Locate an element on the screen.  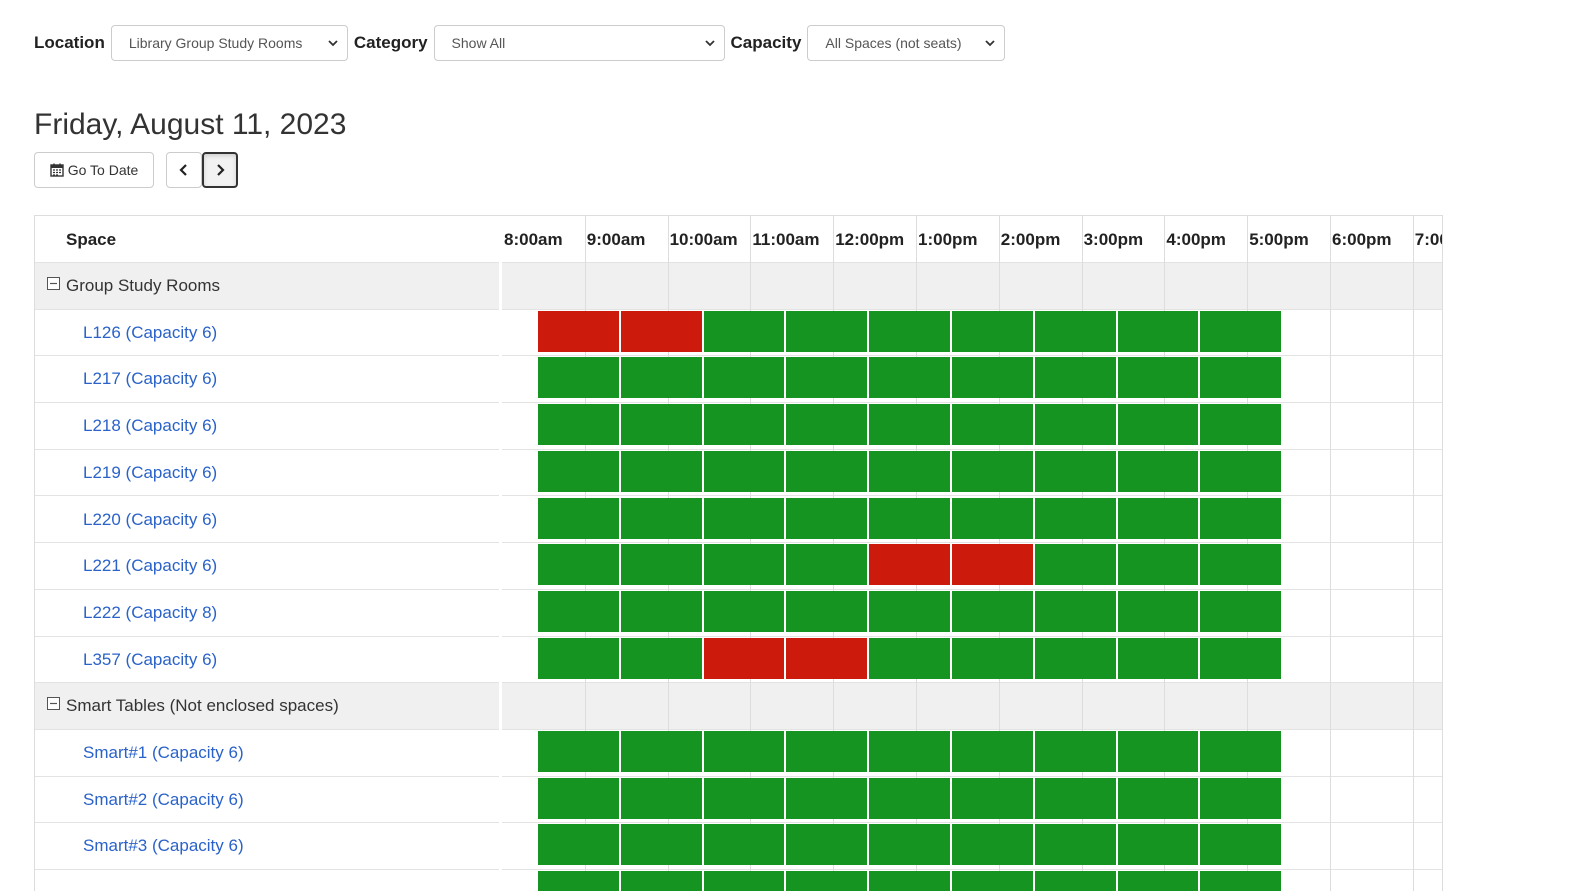
group-row: Smart Tables (Not enclosed spaces) is located at coordinates (267, 706).